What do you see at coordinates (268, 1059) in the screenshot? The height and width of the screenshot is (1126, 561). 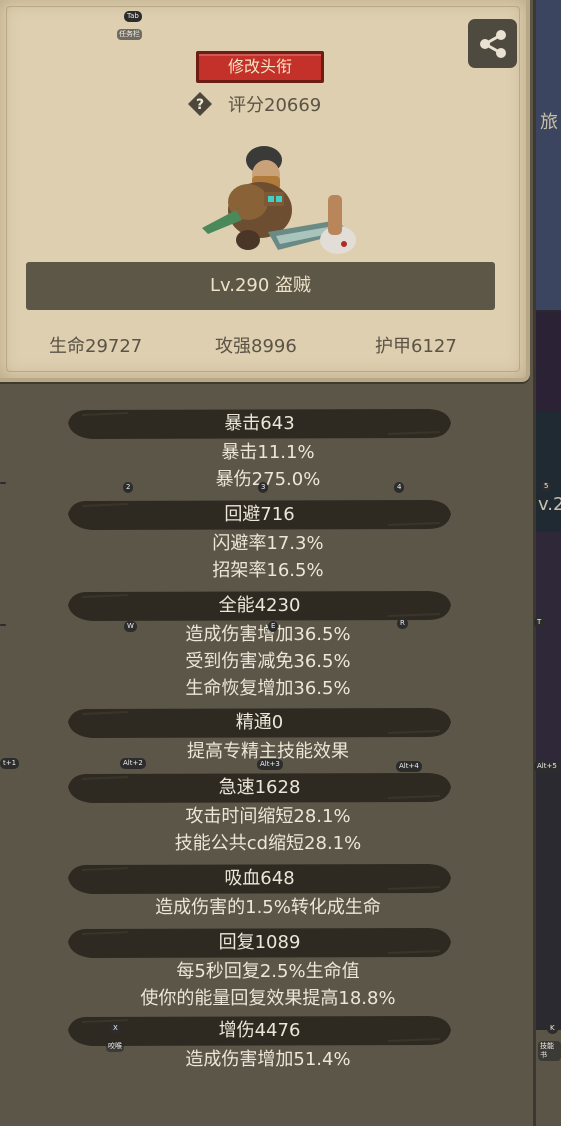 I see `stat-detail-line: 造成伤害增加51.4%` at bounding box center [268, 1059].